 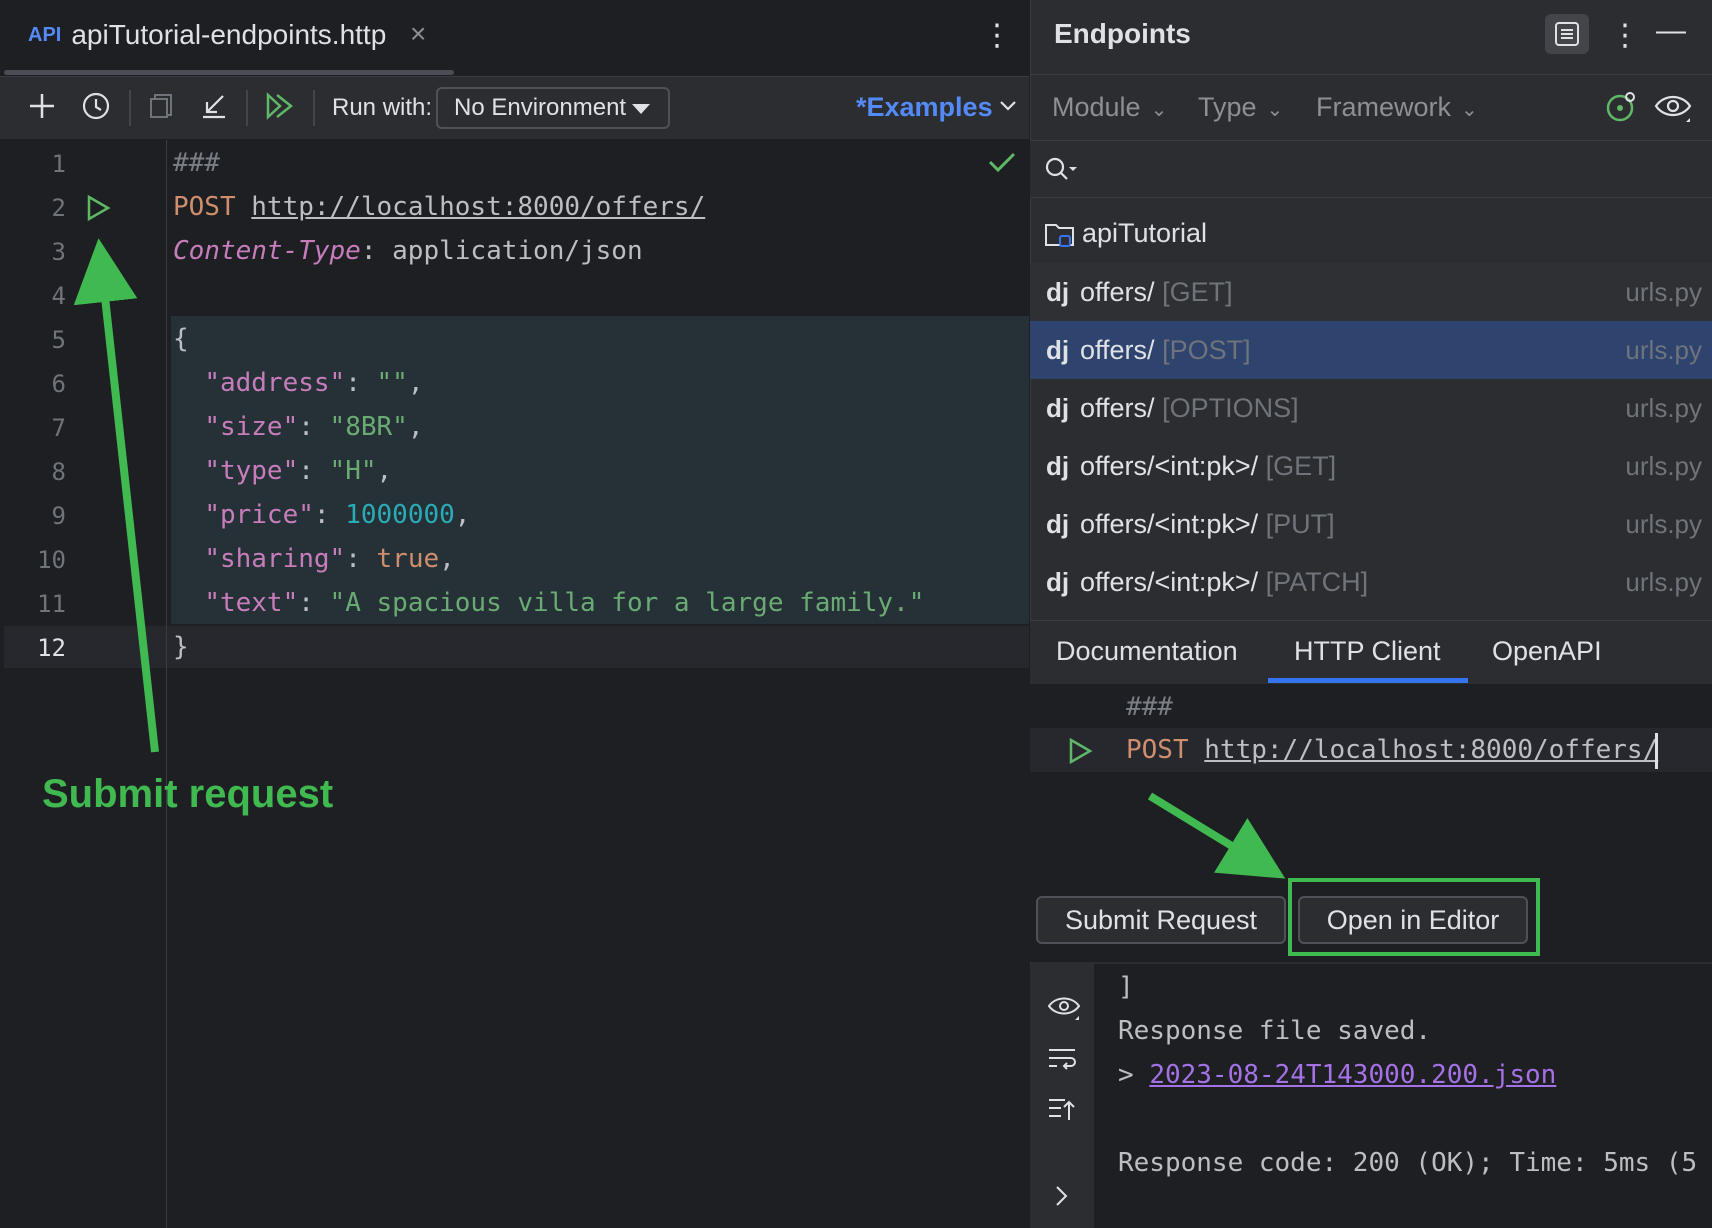 What do you see at coordinates (1414, 917) in the screenshot?
I see `annotation-highlight-box` at bounding box center [1414, 917].